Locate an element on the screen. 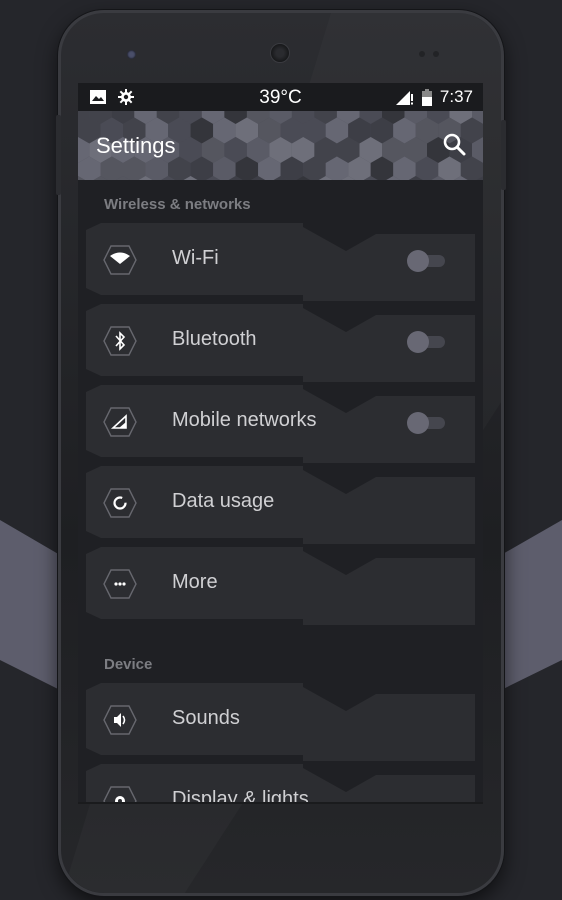 This screenshot has height=900, width=562. earpiece-speaker is located at coordinates (280, 53).